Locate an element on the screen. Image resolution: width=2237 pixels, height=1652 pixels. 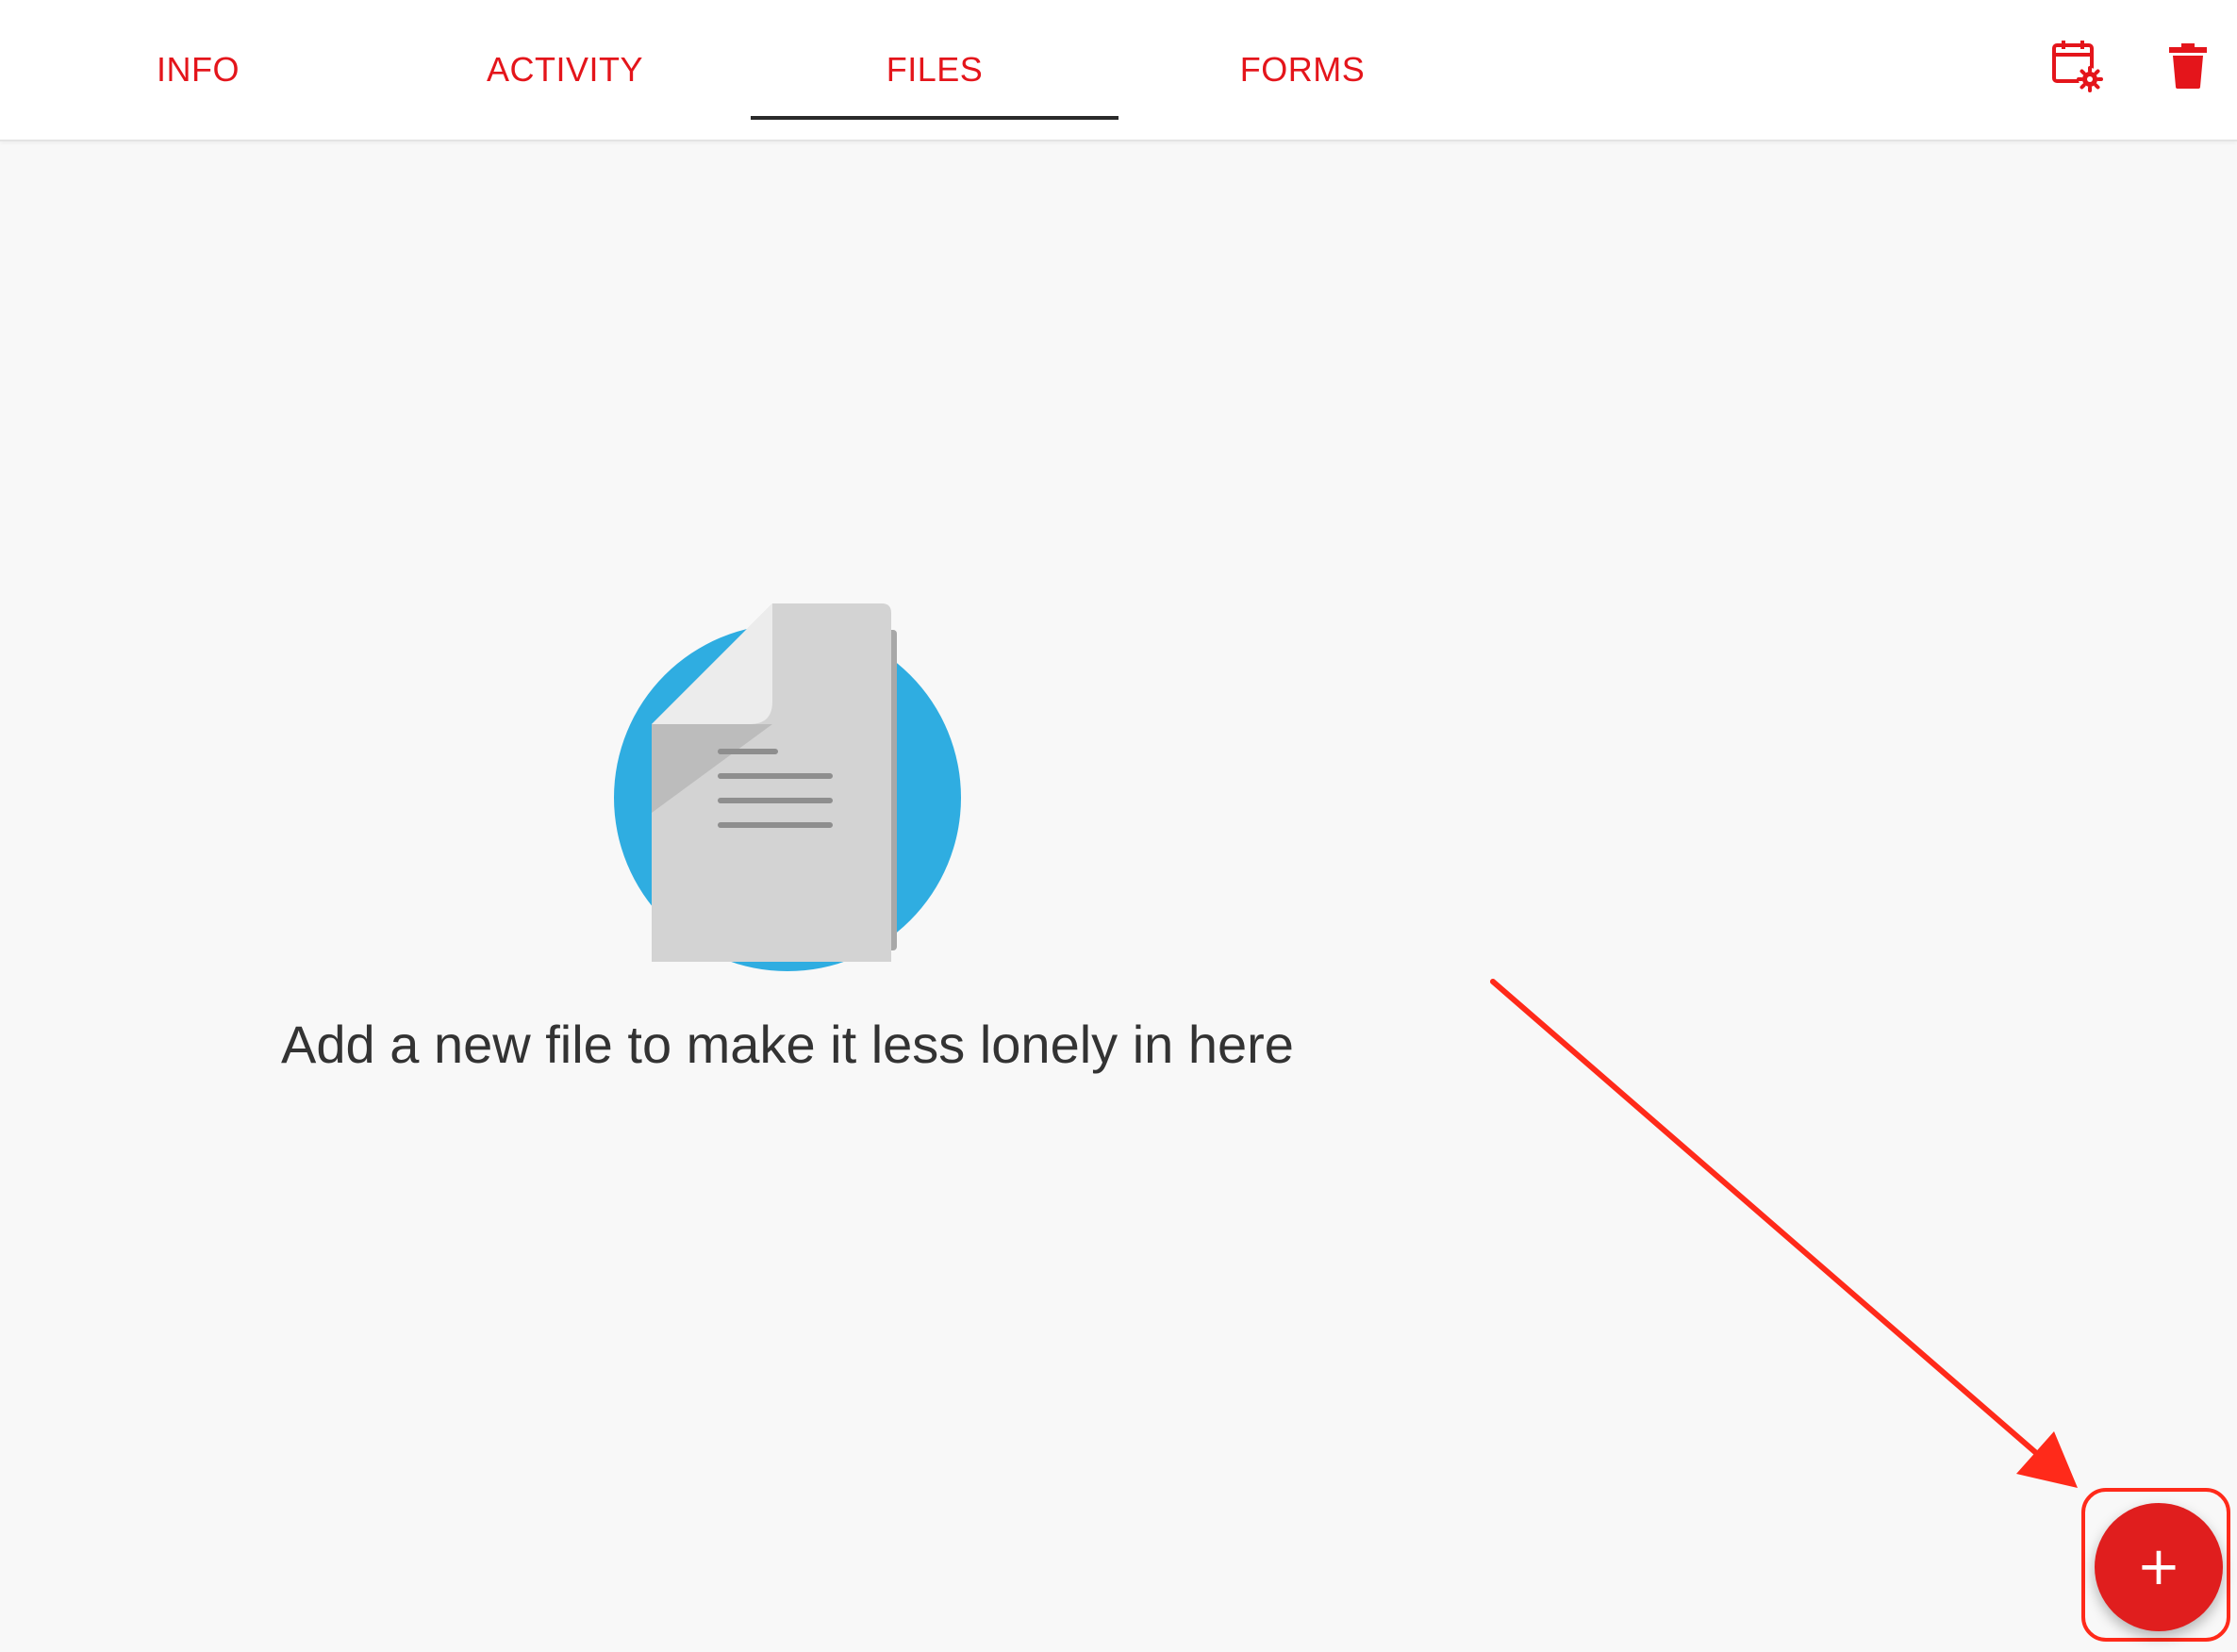
tab-activity: ACTIVITY is located at coordinates (565, 70).